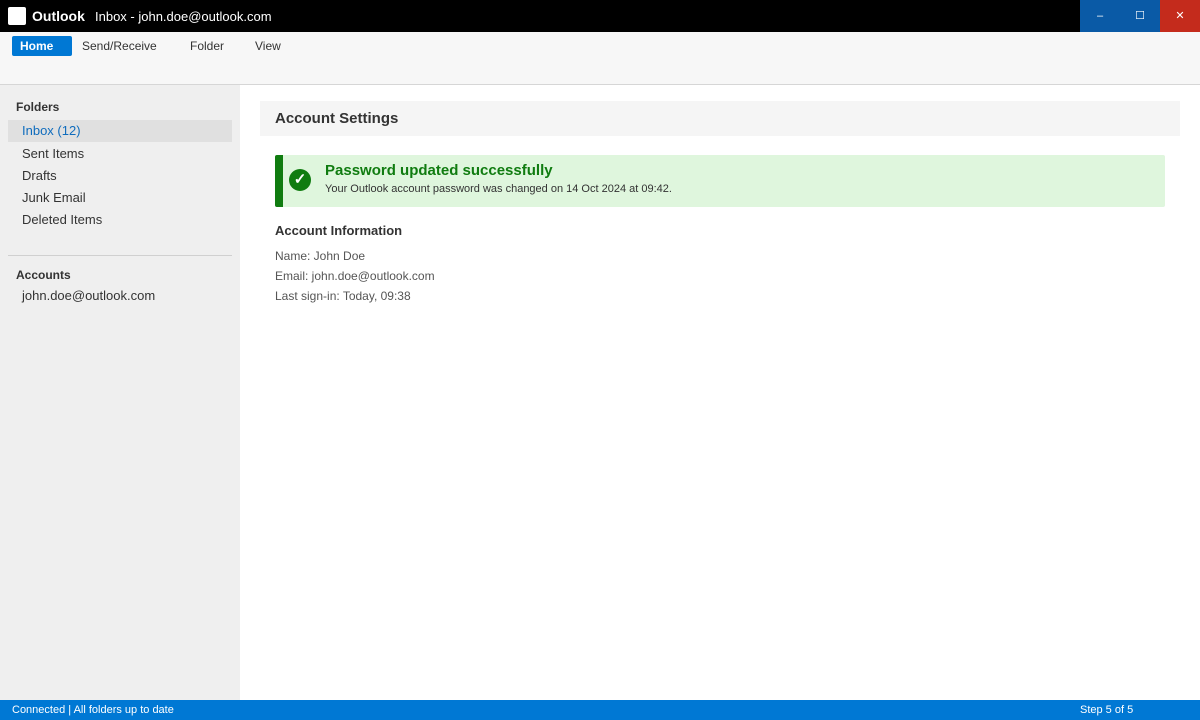  Describe the element at coordinates (120, 220) in the screenshot. I see `sidebar-item-deleted-items: Deleted Items` at that location.